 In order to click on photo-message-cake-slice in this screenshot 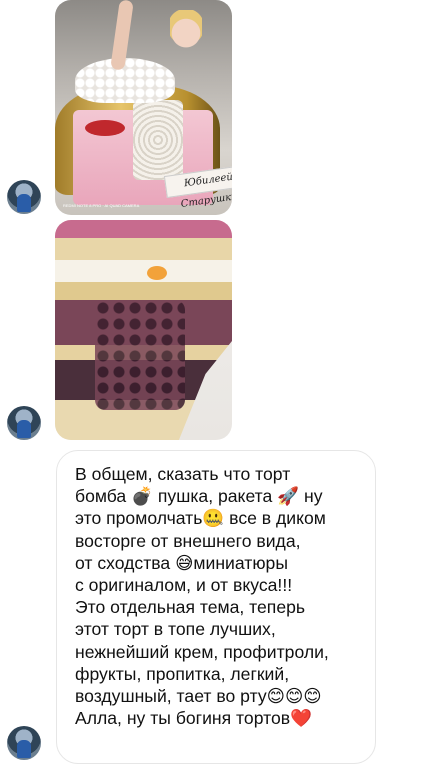, I will do `click(143, 330)`.